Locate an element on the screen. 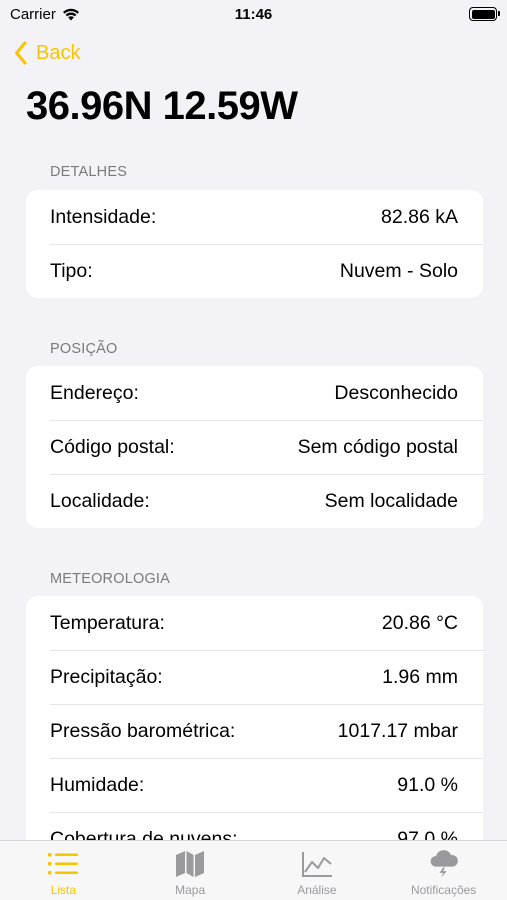 This screenshot has width=507, height=900. back-button: Back is located at coordinates (47, 53).